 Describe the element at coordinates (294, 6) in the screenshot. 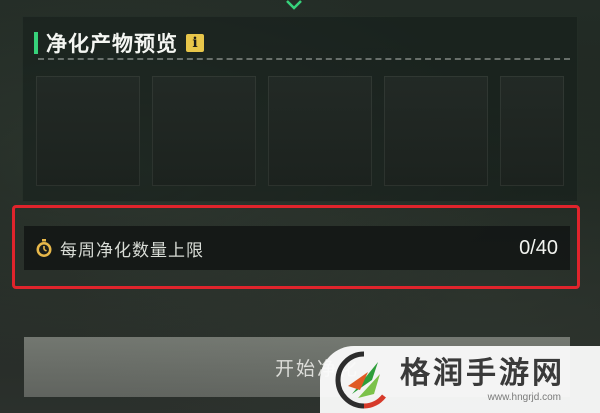

I see `chevron-down-icon` at that location.